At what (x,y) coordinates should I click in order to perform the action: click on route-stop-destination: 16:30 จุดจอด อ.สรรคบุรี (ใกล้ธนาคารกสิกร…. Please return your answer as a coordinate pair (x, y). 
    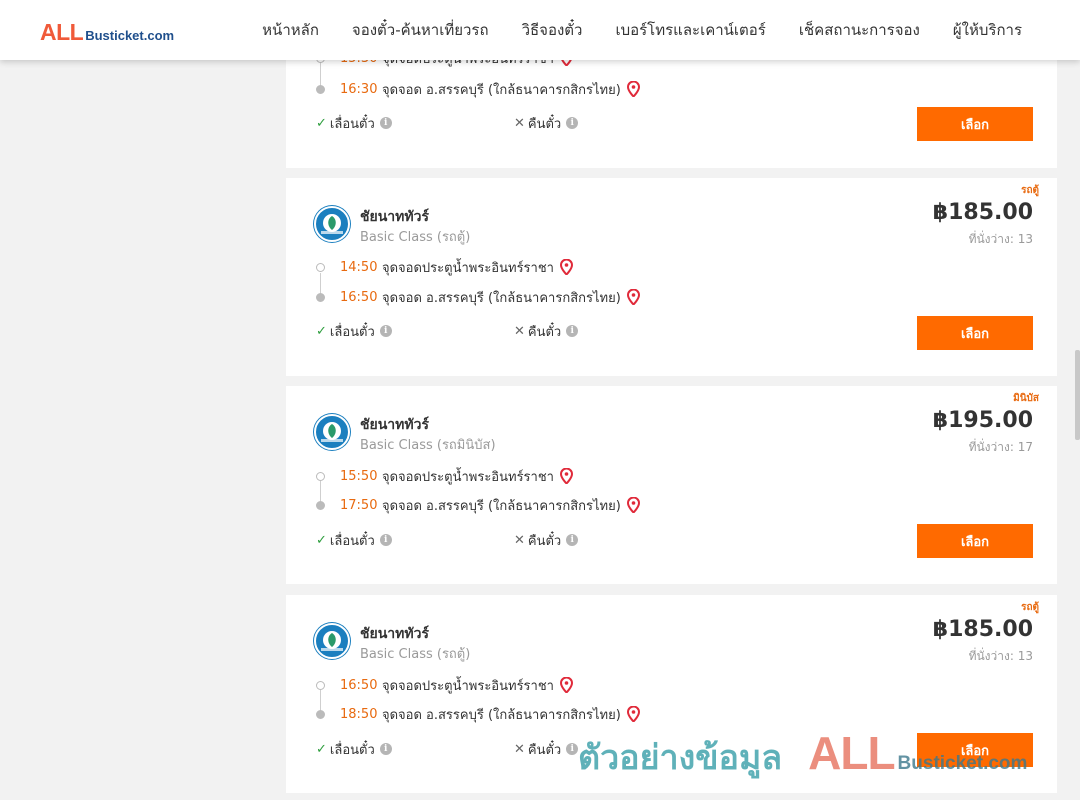
    Looking at the image, I should click on (478, 89).